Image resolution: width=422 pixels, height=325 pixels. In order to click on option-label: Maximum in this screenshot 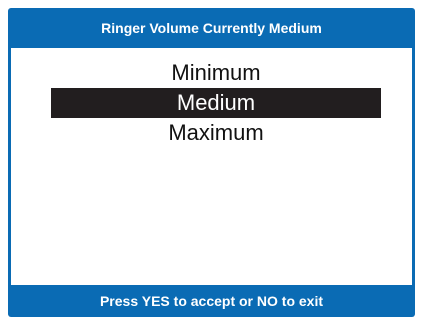, I will do `click(216, 132)`.